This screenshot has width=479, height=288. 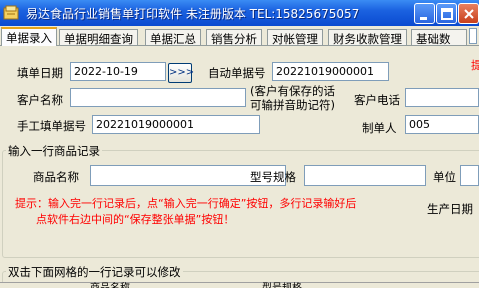 What do you see at coordinates (442, 124) in the screenshot?
I see `maker-field: 005` at bounding box center [442, 124].